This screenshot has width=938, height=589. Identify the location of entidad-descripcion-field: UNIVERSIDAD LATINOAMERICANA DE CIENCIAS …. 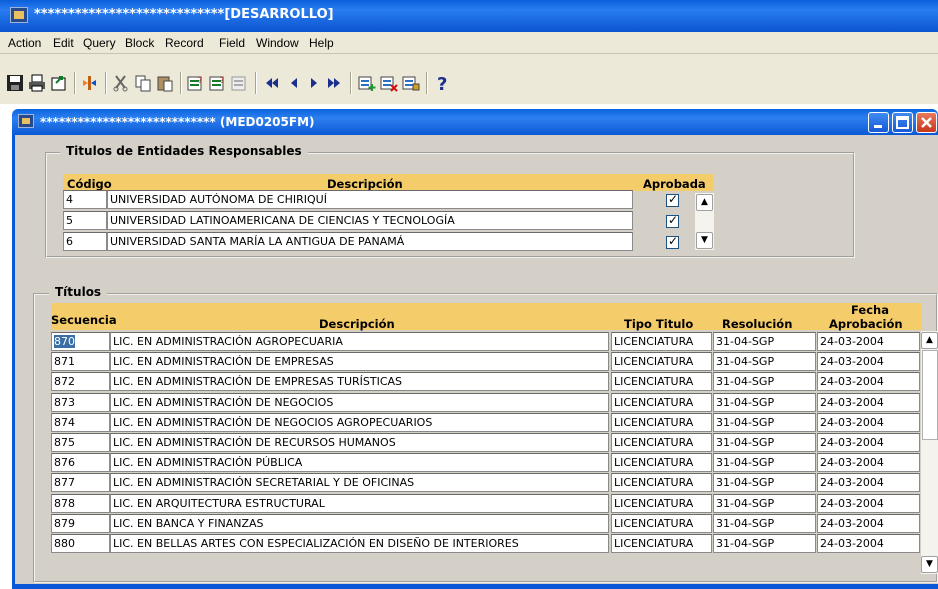
(370, 220).